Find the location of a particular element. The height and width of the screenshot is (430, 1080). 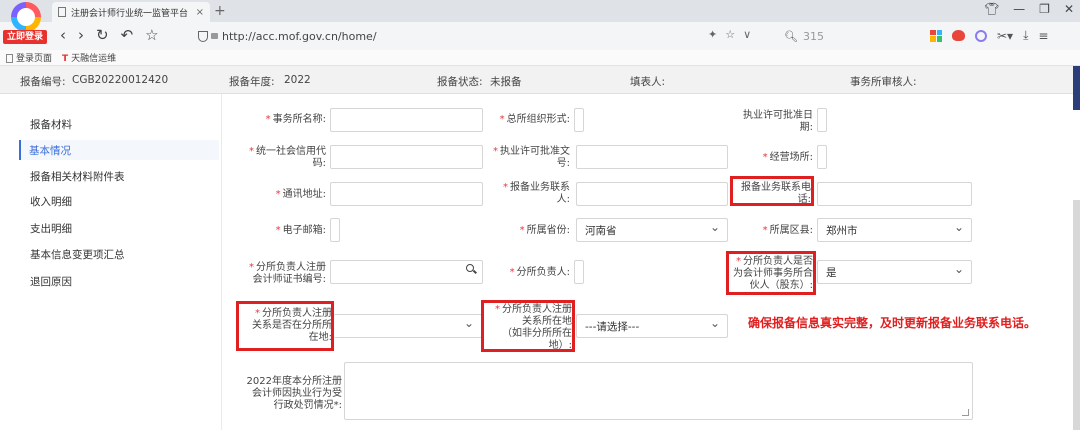

maximize-button: ❐ is located at coordinates (1044, 9).